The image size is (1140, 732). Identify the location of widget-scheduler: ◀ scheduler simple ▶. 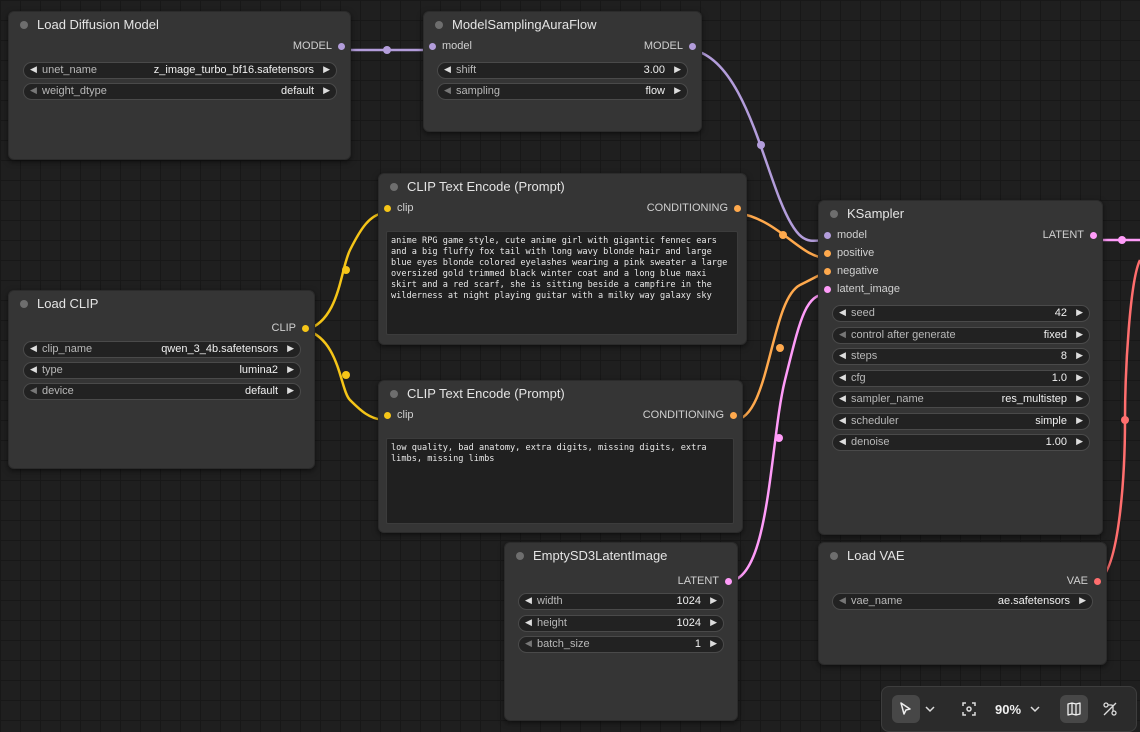
(961, 421).